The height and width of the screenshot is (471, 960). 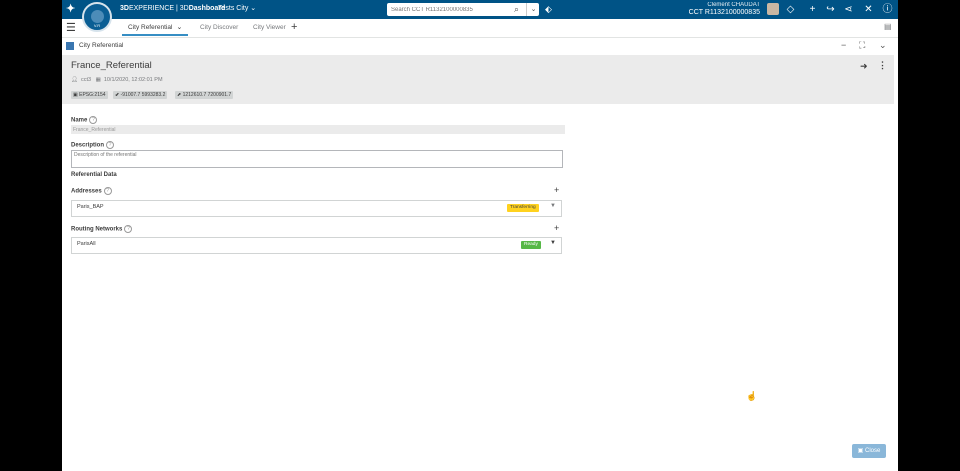 What do you see at coordinates (158, 8) in the screenshot?
I see `brand-middle: EXPERIENCE | 3D` at bounding box center [158, 8].